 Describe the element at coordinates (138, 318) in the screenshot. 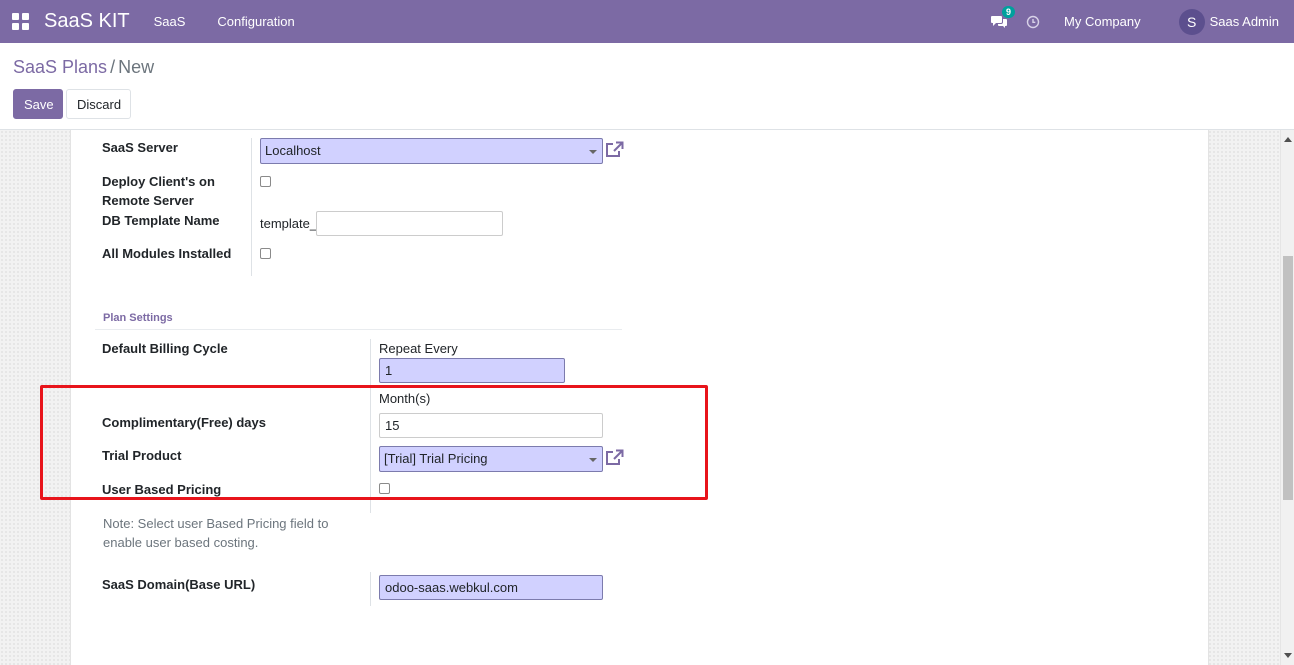

I see `plan-settings-title: Plan Settings` at that location.